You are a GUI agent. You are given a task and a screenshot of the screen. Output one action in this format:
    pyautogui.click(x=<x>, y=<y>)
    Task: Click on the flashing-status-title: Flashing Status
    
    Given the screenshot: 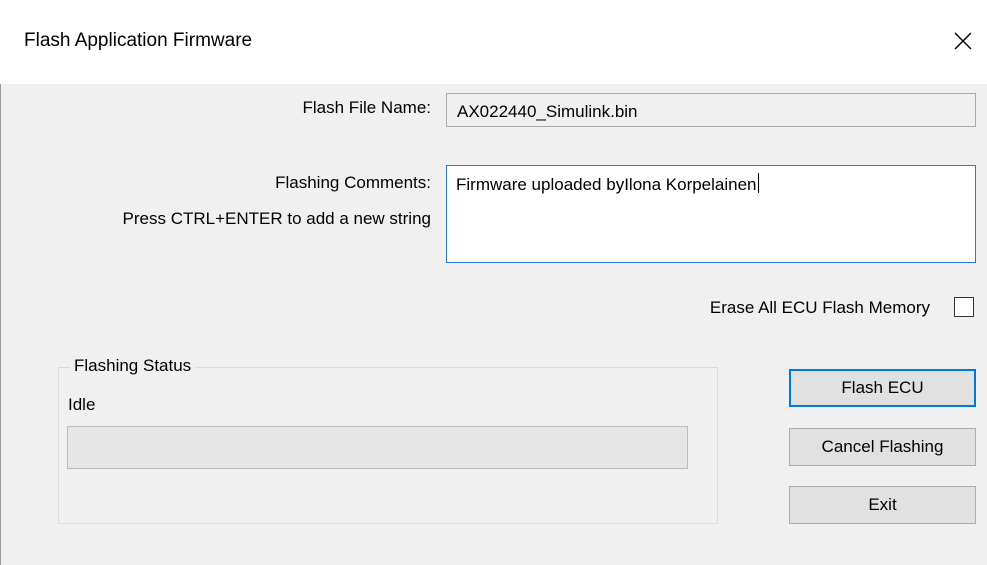 What is the action you would take?
    pyautogui.click(x=133, y=366)
    